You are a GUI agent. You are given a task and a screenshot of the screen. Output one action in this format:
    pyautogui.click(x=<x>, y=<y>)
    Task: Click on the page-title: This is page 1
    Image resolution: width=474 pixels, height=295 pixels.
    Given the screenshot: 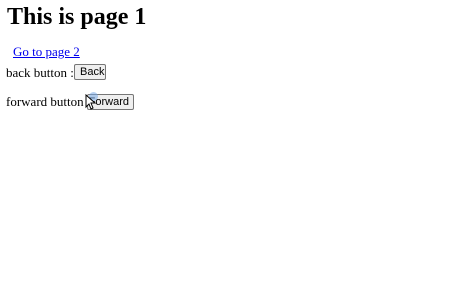 What is the action you would take?
    pyautogui.click(x=77, y=17)
    